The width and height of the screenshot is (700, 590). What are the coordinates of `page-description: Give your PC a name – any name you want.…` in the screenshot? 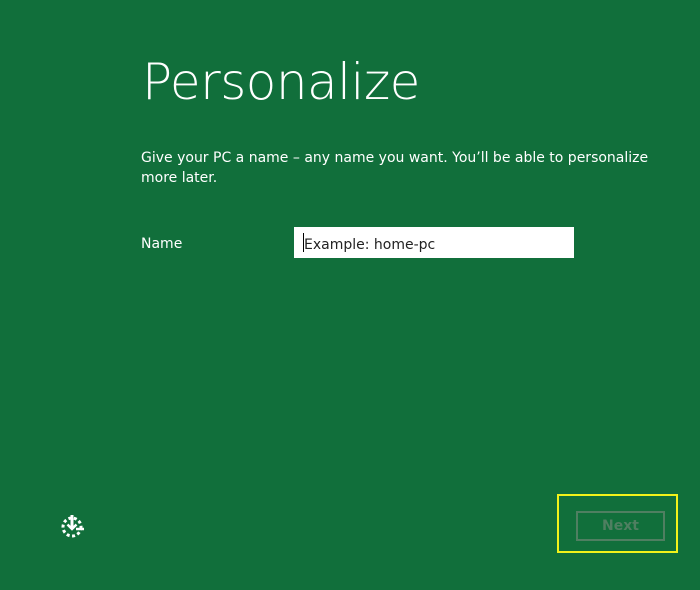 It's located at (395, 168).